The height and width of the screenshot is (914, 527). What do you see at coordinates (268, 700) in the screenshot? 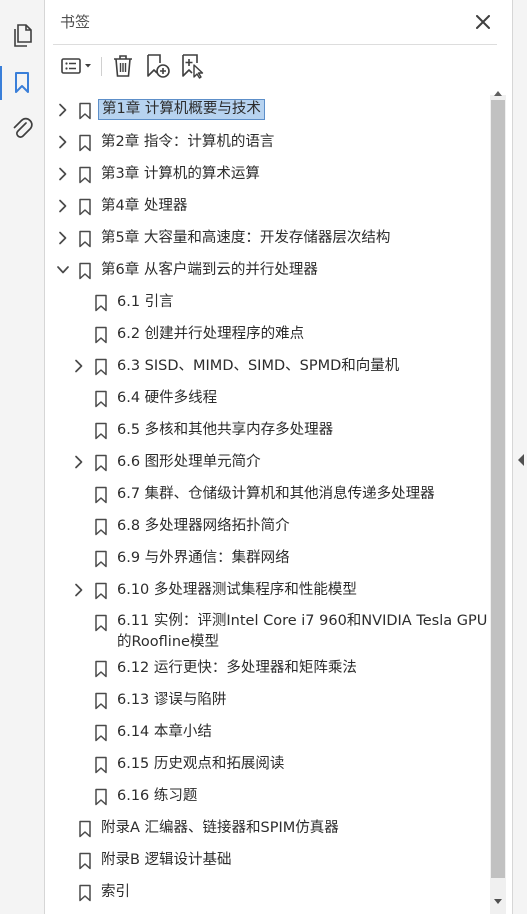
I see `bookmark-subitem: 6.13 谬误与陷阱` at bounding box center [268, 700].